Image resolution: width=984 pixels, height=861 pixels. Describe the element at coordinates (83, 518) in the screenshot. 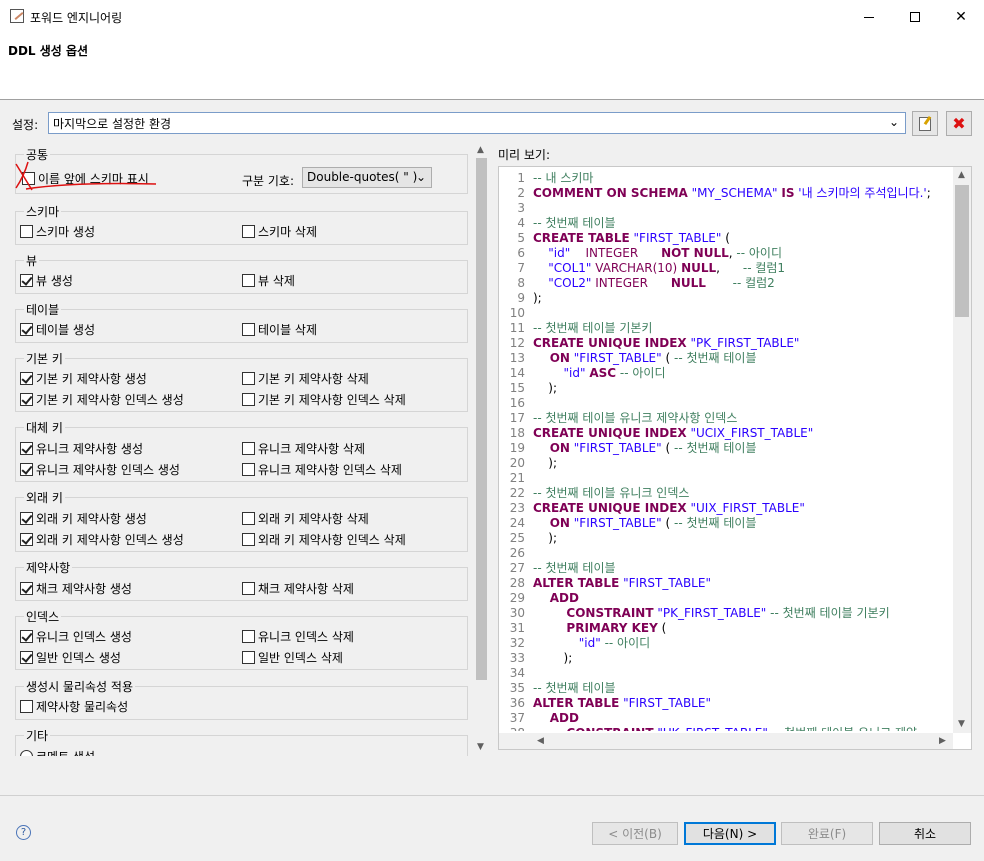

I see `checkbox-fk-create: 외래 키 제약사항 생성` at that location.